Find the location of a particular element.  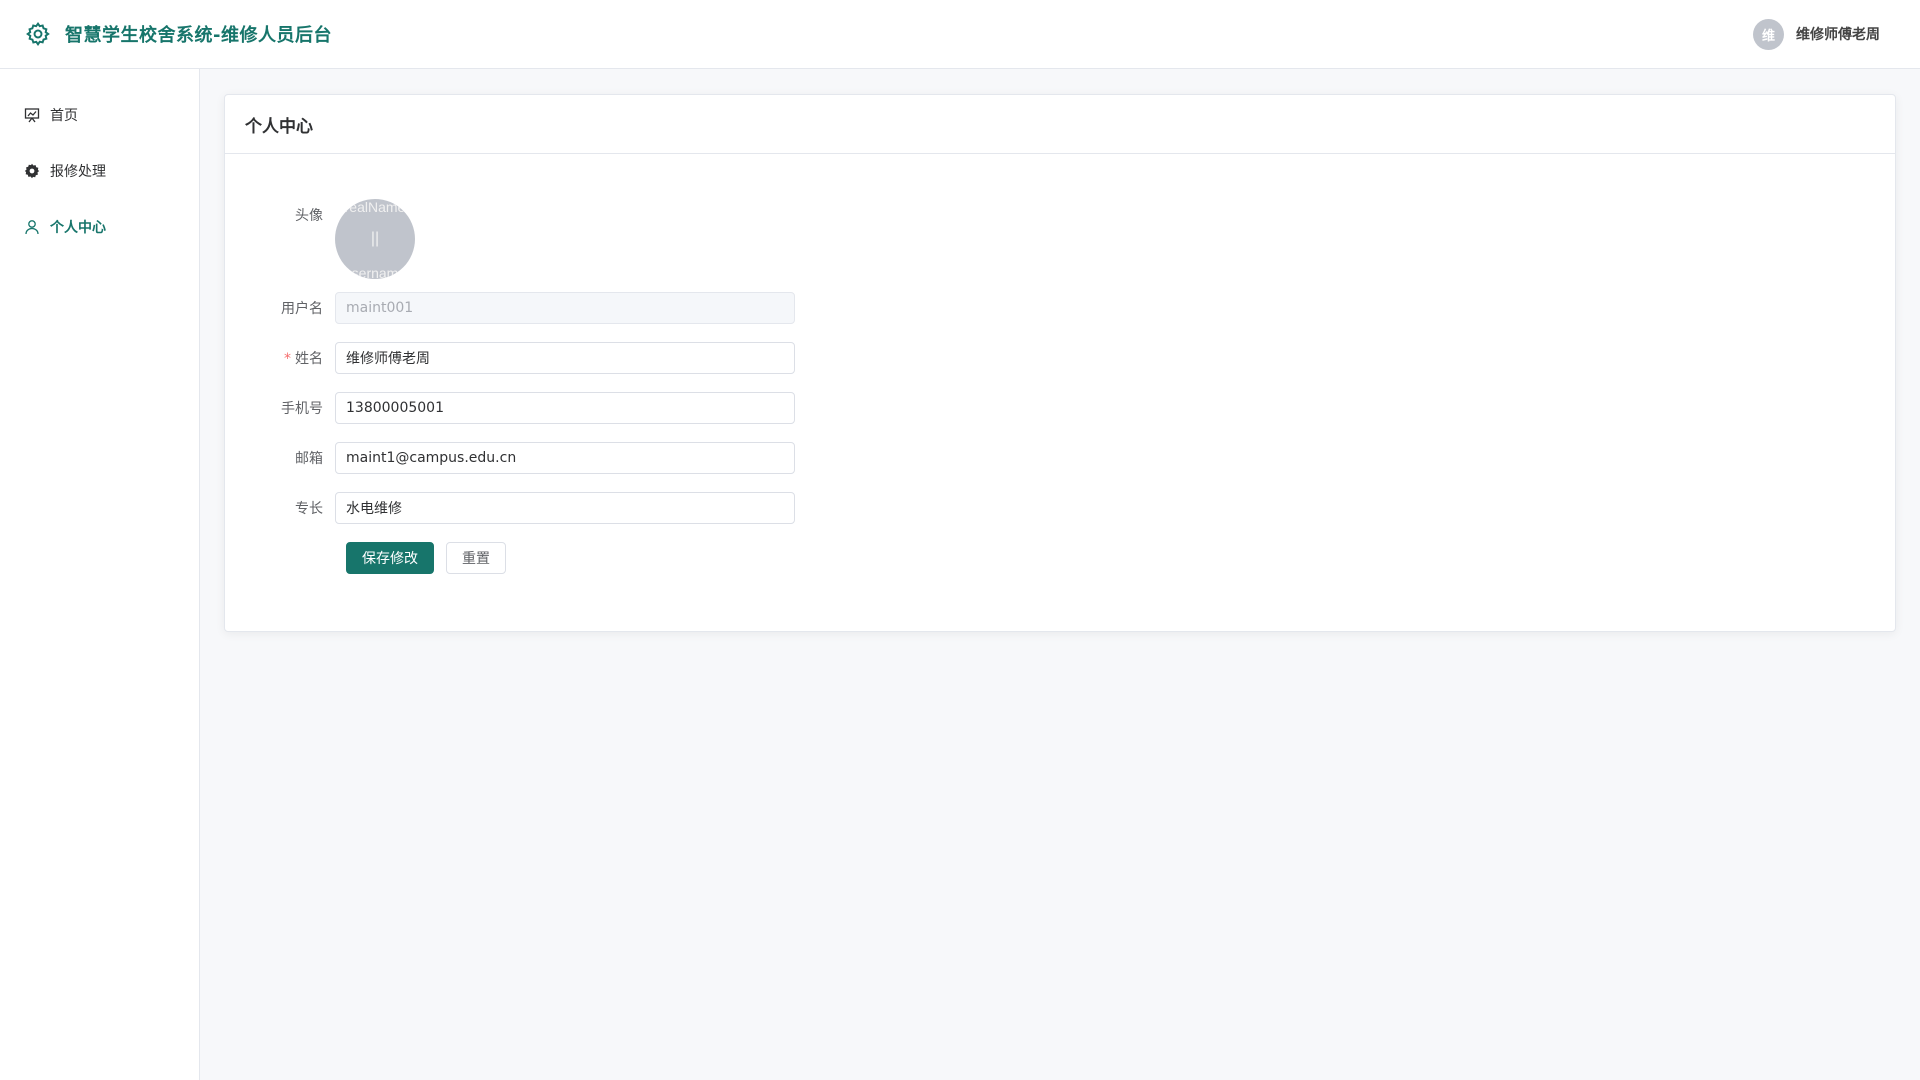

avatar-label: 头像 is located at coordinates (309, 216).